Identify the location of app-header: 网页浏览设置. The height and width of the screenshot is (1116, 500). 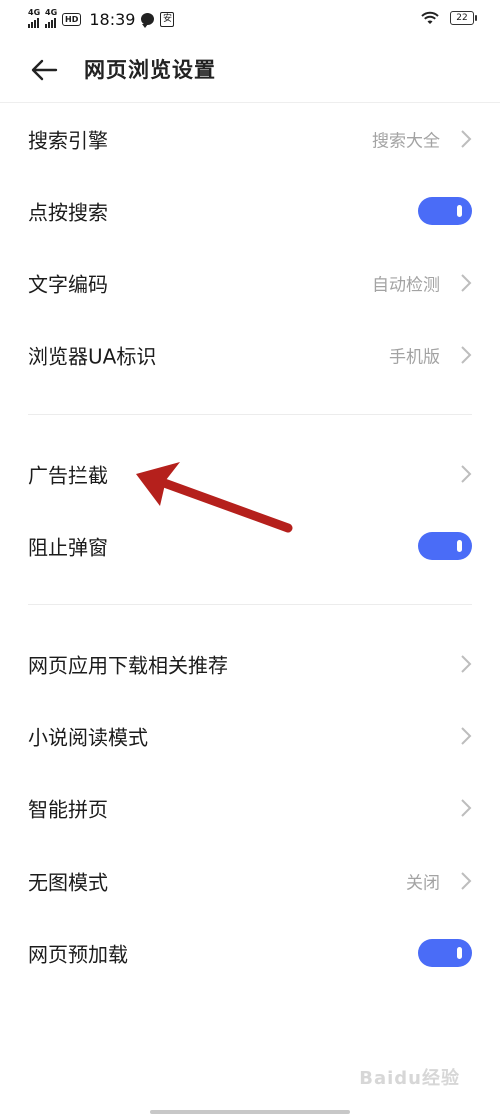
(250, 70).